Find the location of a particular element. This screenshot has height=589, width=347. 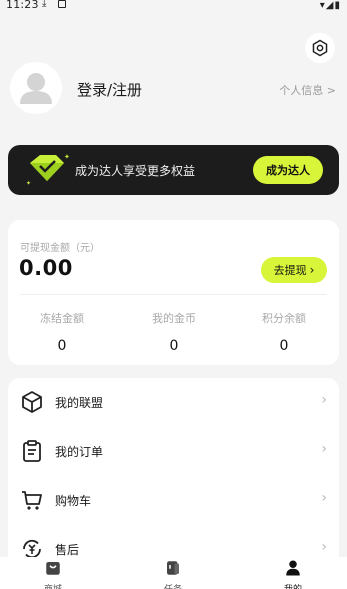

cube-icon is located at coordinates (32, 402).